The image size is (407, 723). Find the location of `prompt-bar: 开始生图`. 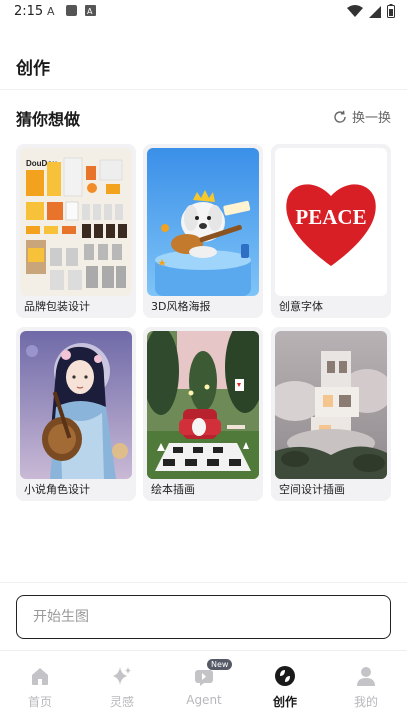

prompt-bar: 开始生图 is located at coordinates (203, 616).